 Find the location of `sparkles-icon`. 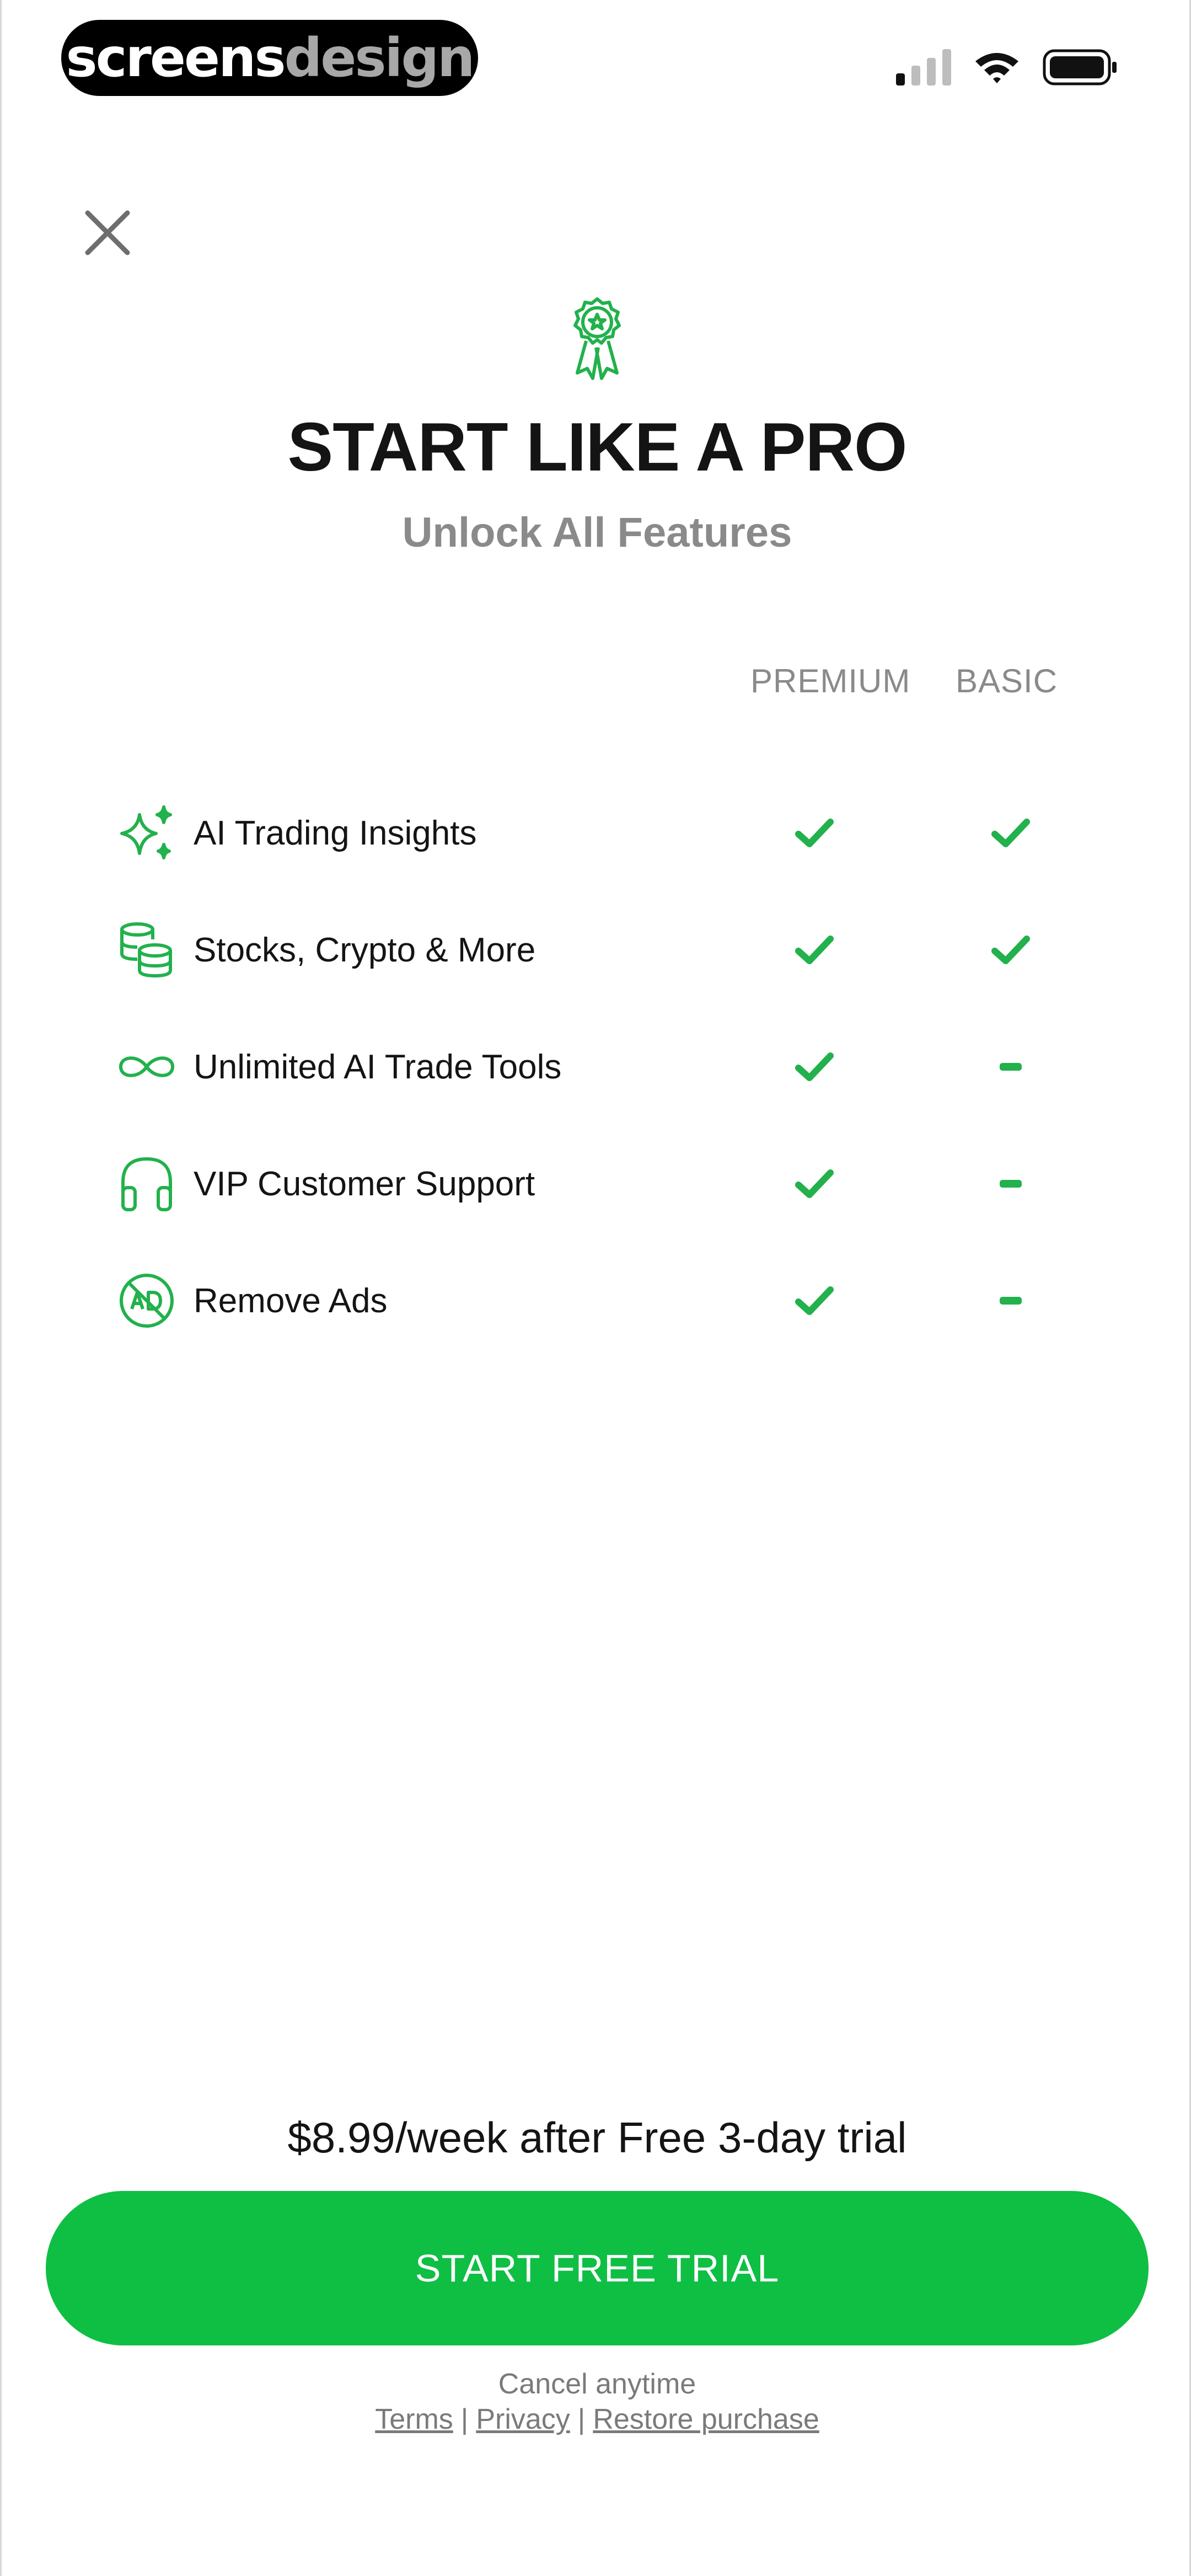

sparkles-icon is located at coordinates (147, 833).